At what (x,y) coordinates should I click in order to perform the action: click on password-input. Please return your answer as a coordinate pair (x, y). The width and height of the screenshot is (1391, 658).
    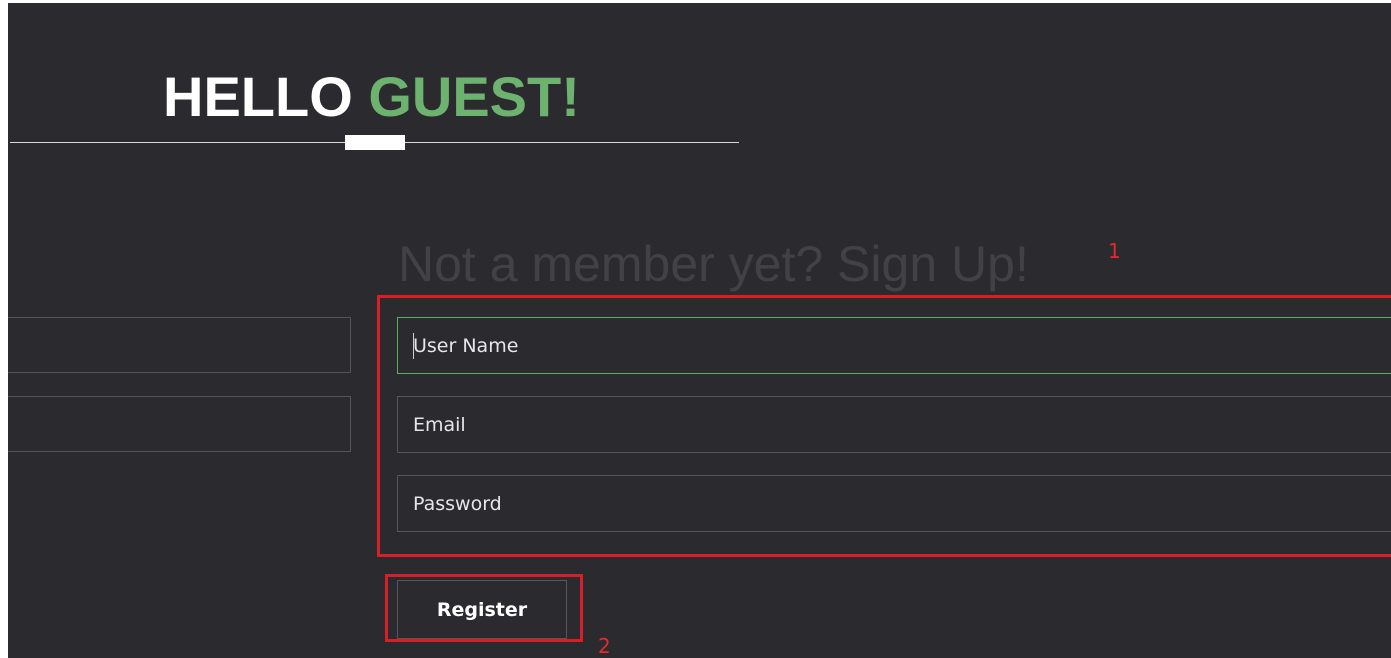
    Looking at the image, I should click on (894, 503).